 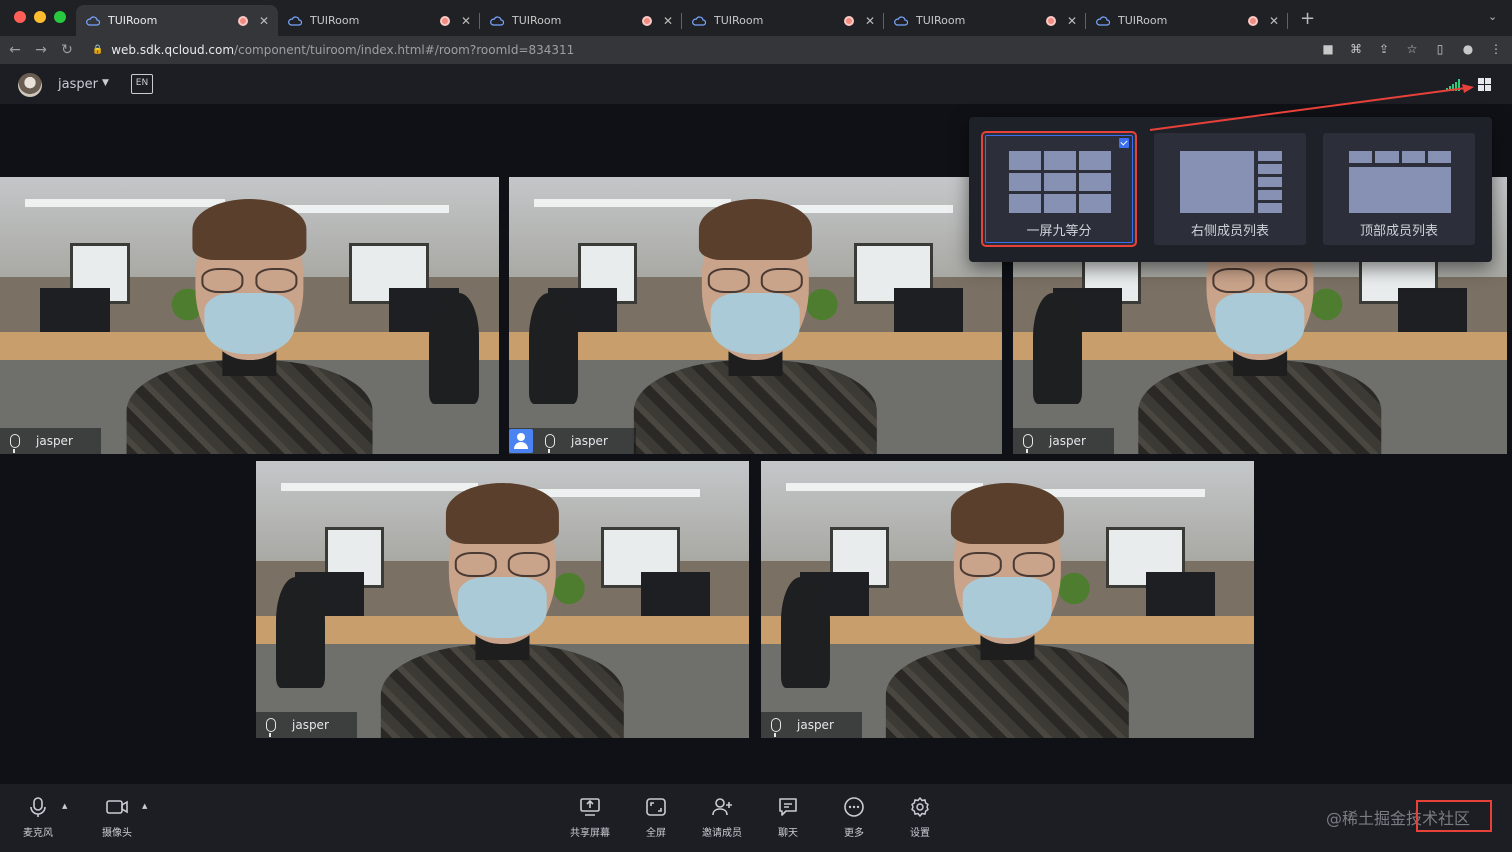 I want to click on layout-option-right-list: 右侧成员列表, so click(x=1230, y=189).